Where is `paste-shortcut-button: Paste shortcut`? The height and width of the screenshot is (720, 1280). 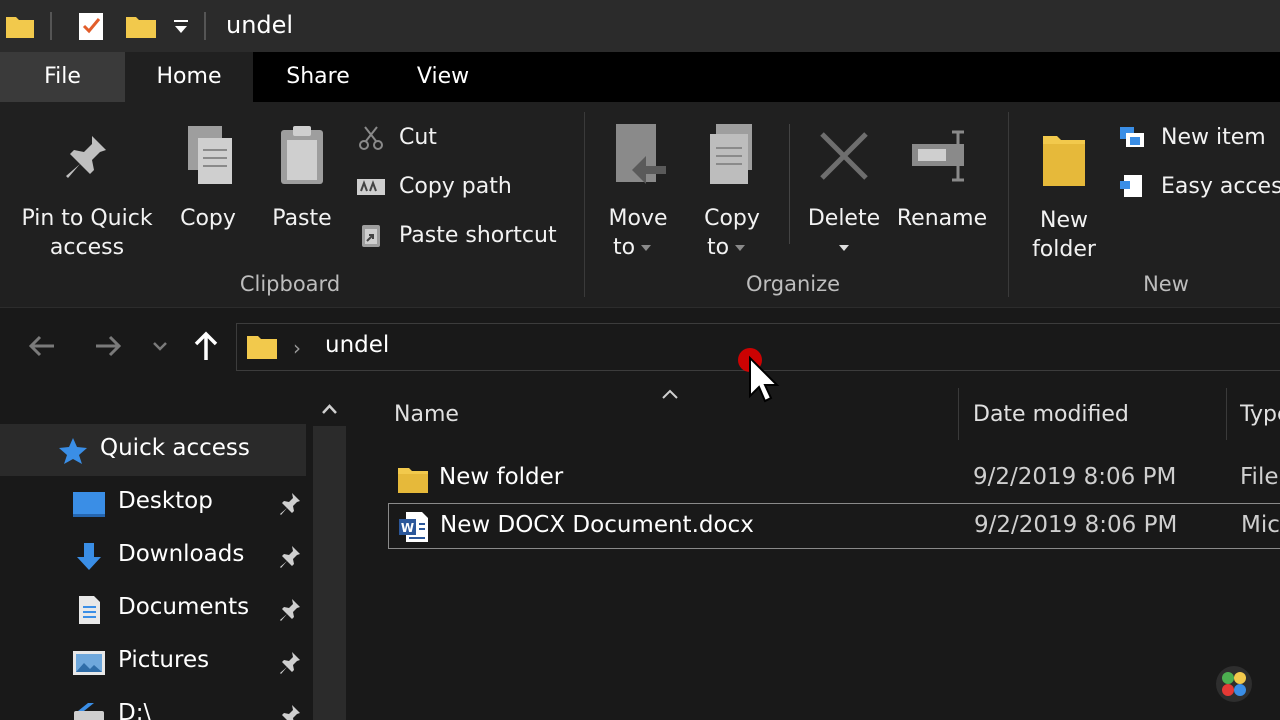
paste-shortcut-button: Paste shortcut is located at coordinates (466, 236).